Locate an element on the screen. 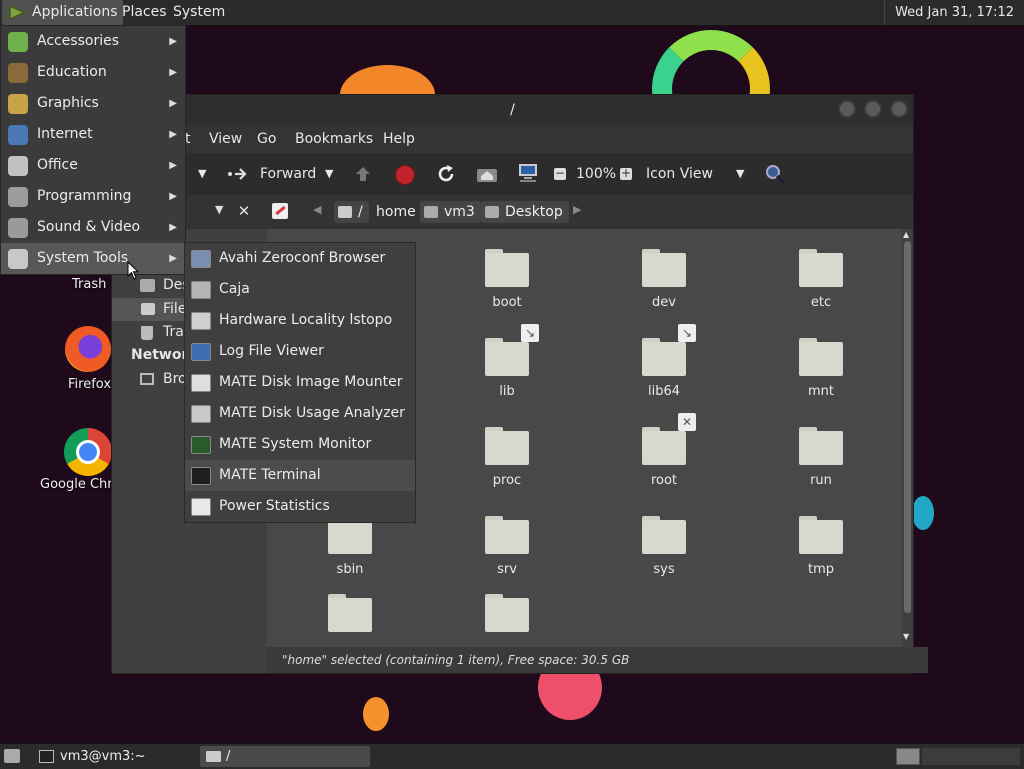  app-menu-item-office: Office ▶ is located at coordinates (93, 165).